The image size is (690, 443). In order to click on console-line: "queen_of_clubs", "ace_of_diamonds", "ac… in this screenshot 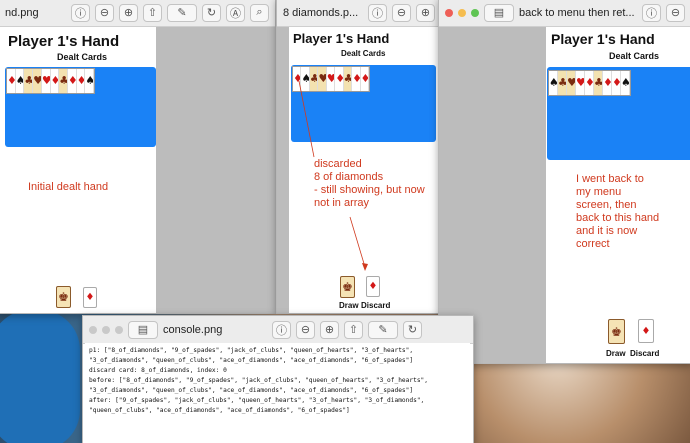, I will do `click(219, 410)`.